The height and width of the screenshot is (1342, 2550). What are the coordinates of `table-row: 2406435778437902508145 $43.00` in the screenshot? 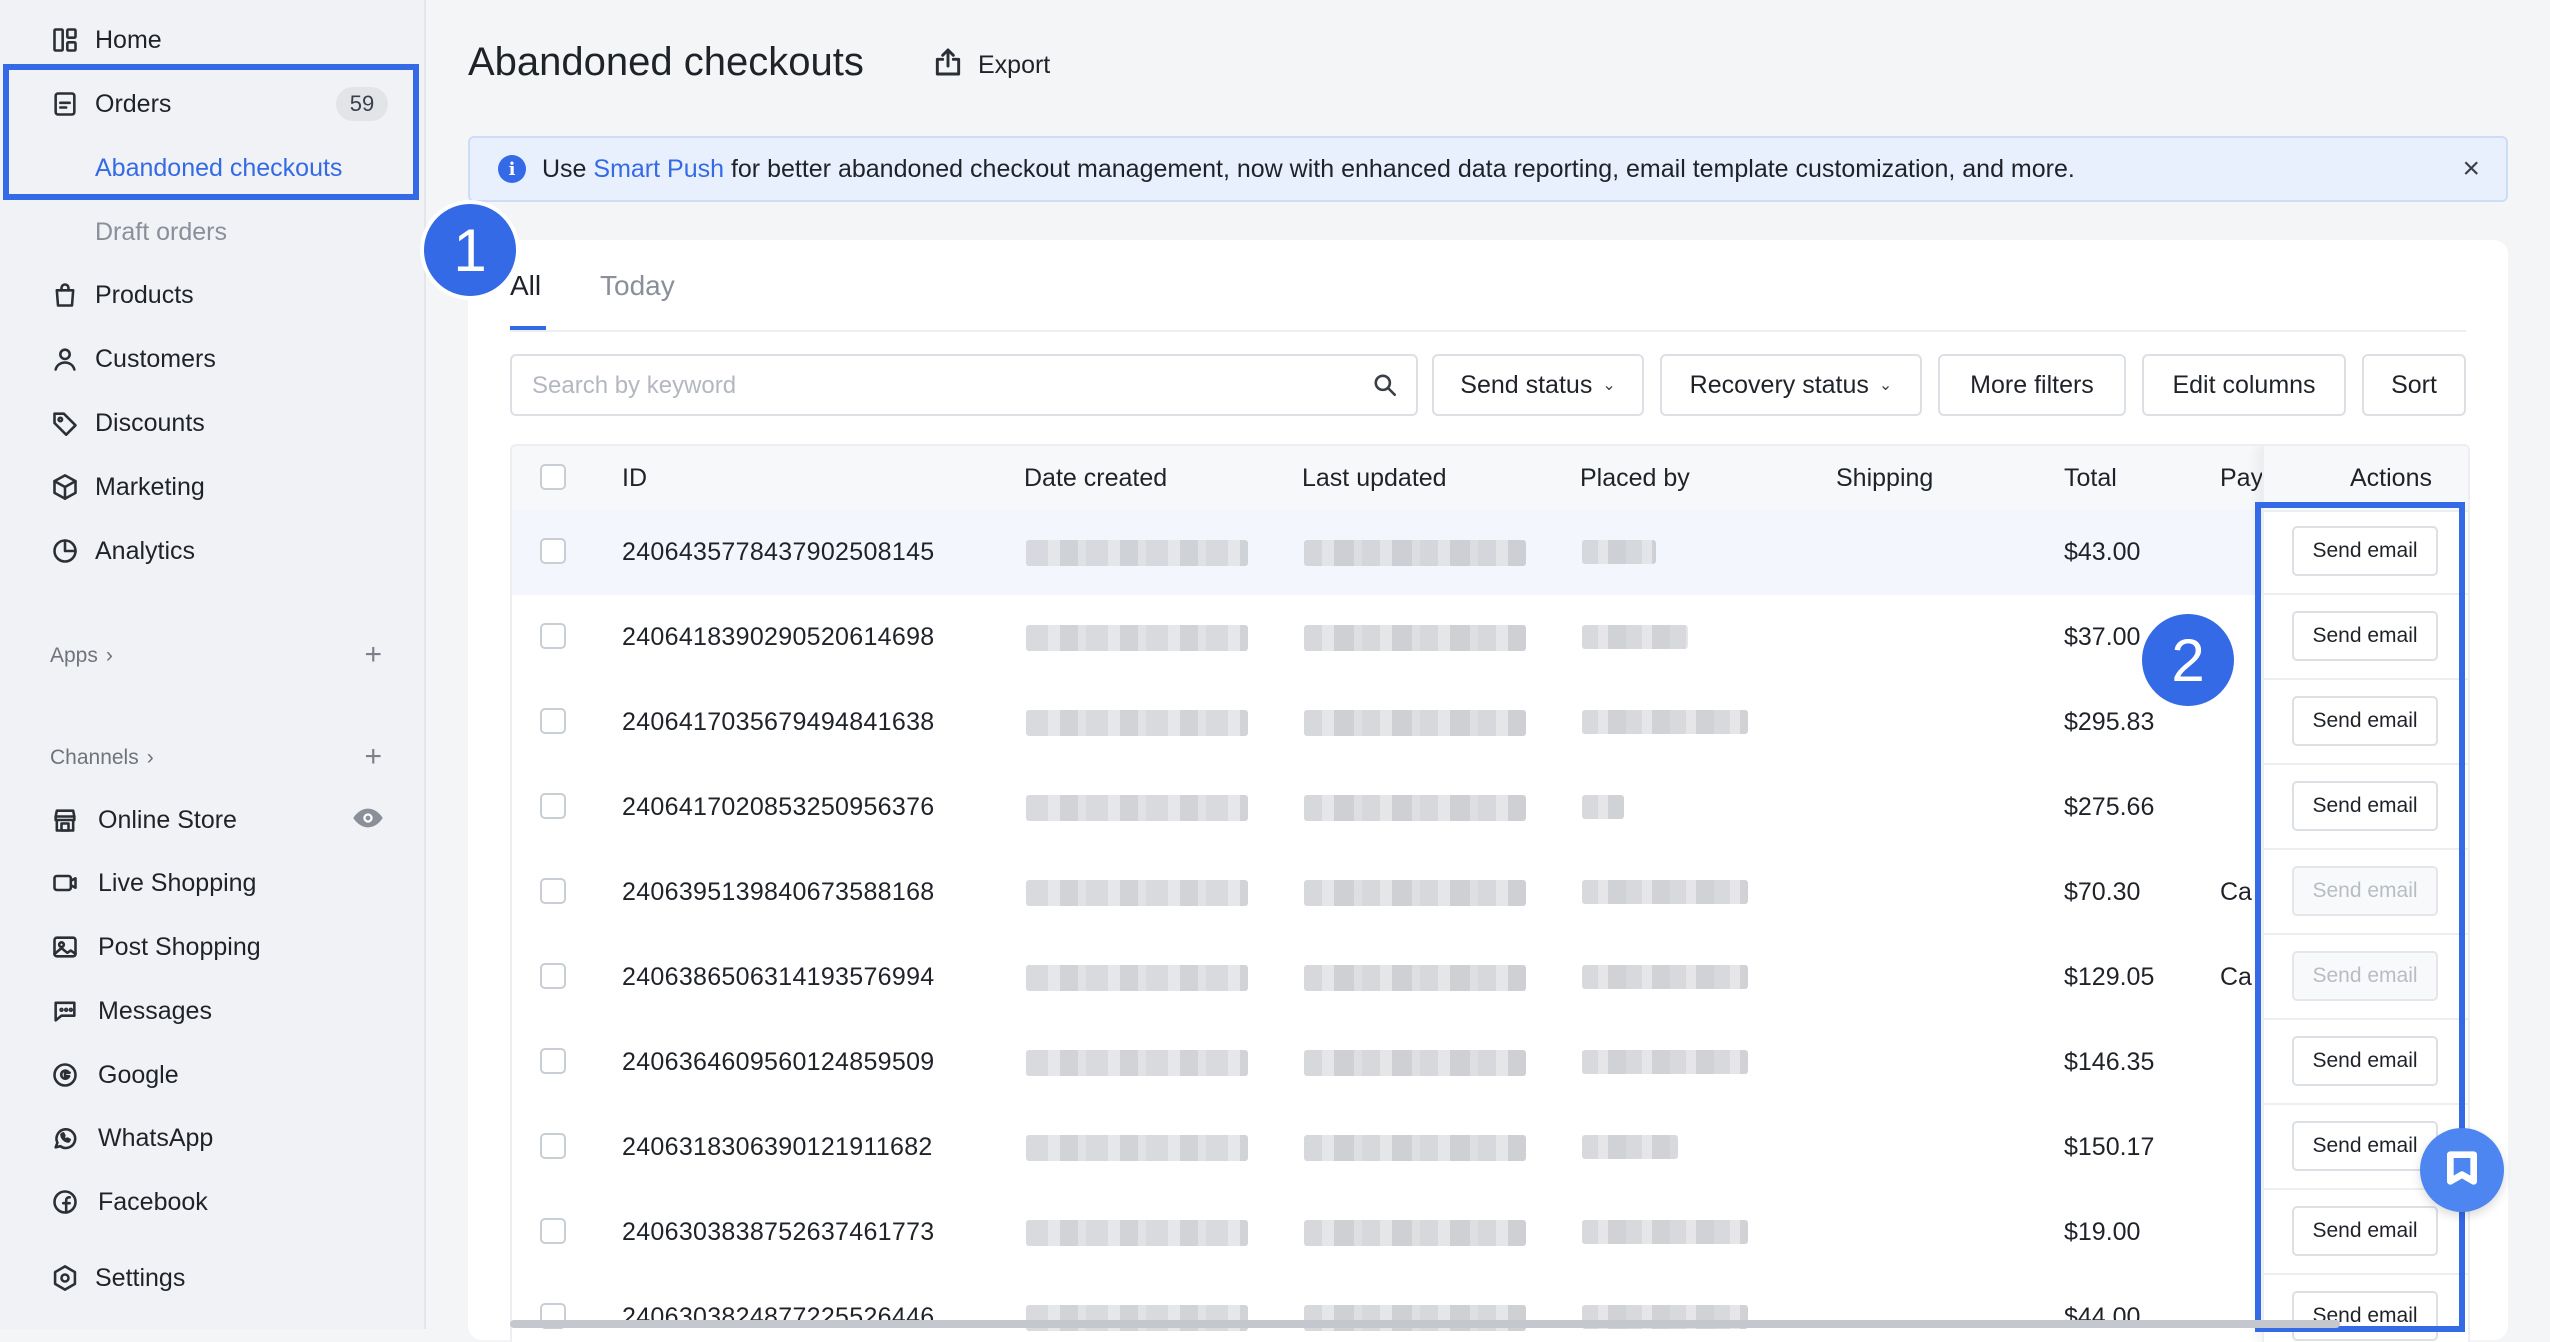 It's located at (1490, 553).